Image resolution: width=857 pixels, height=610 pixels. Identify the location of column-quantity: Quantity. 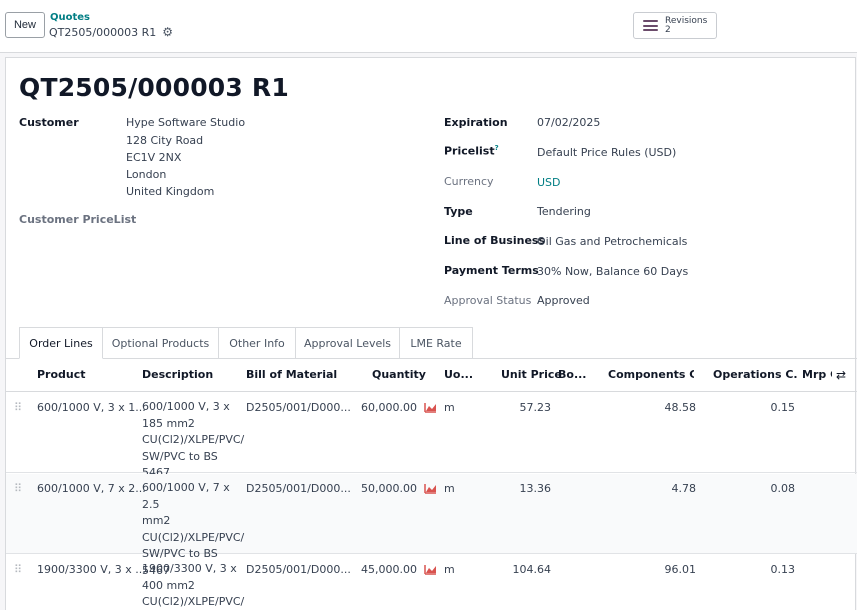
(399, 374).